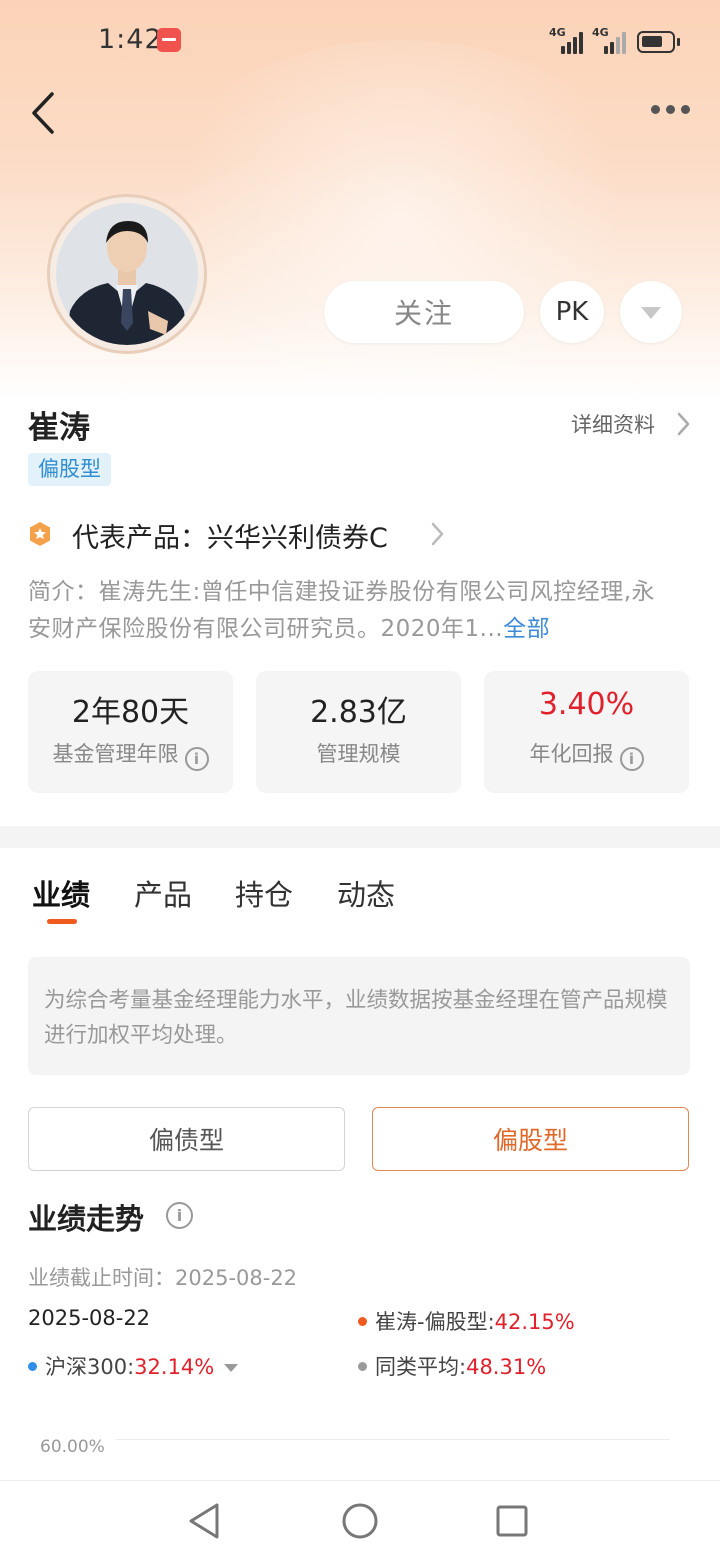 The height and width of the screenshot is (1560, 720). I want to click on fund-type-tag: 偏股型, so click(69, 469).